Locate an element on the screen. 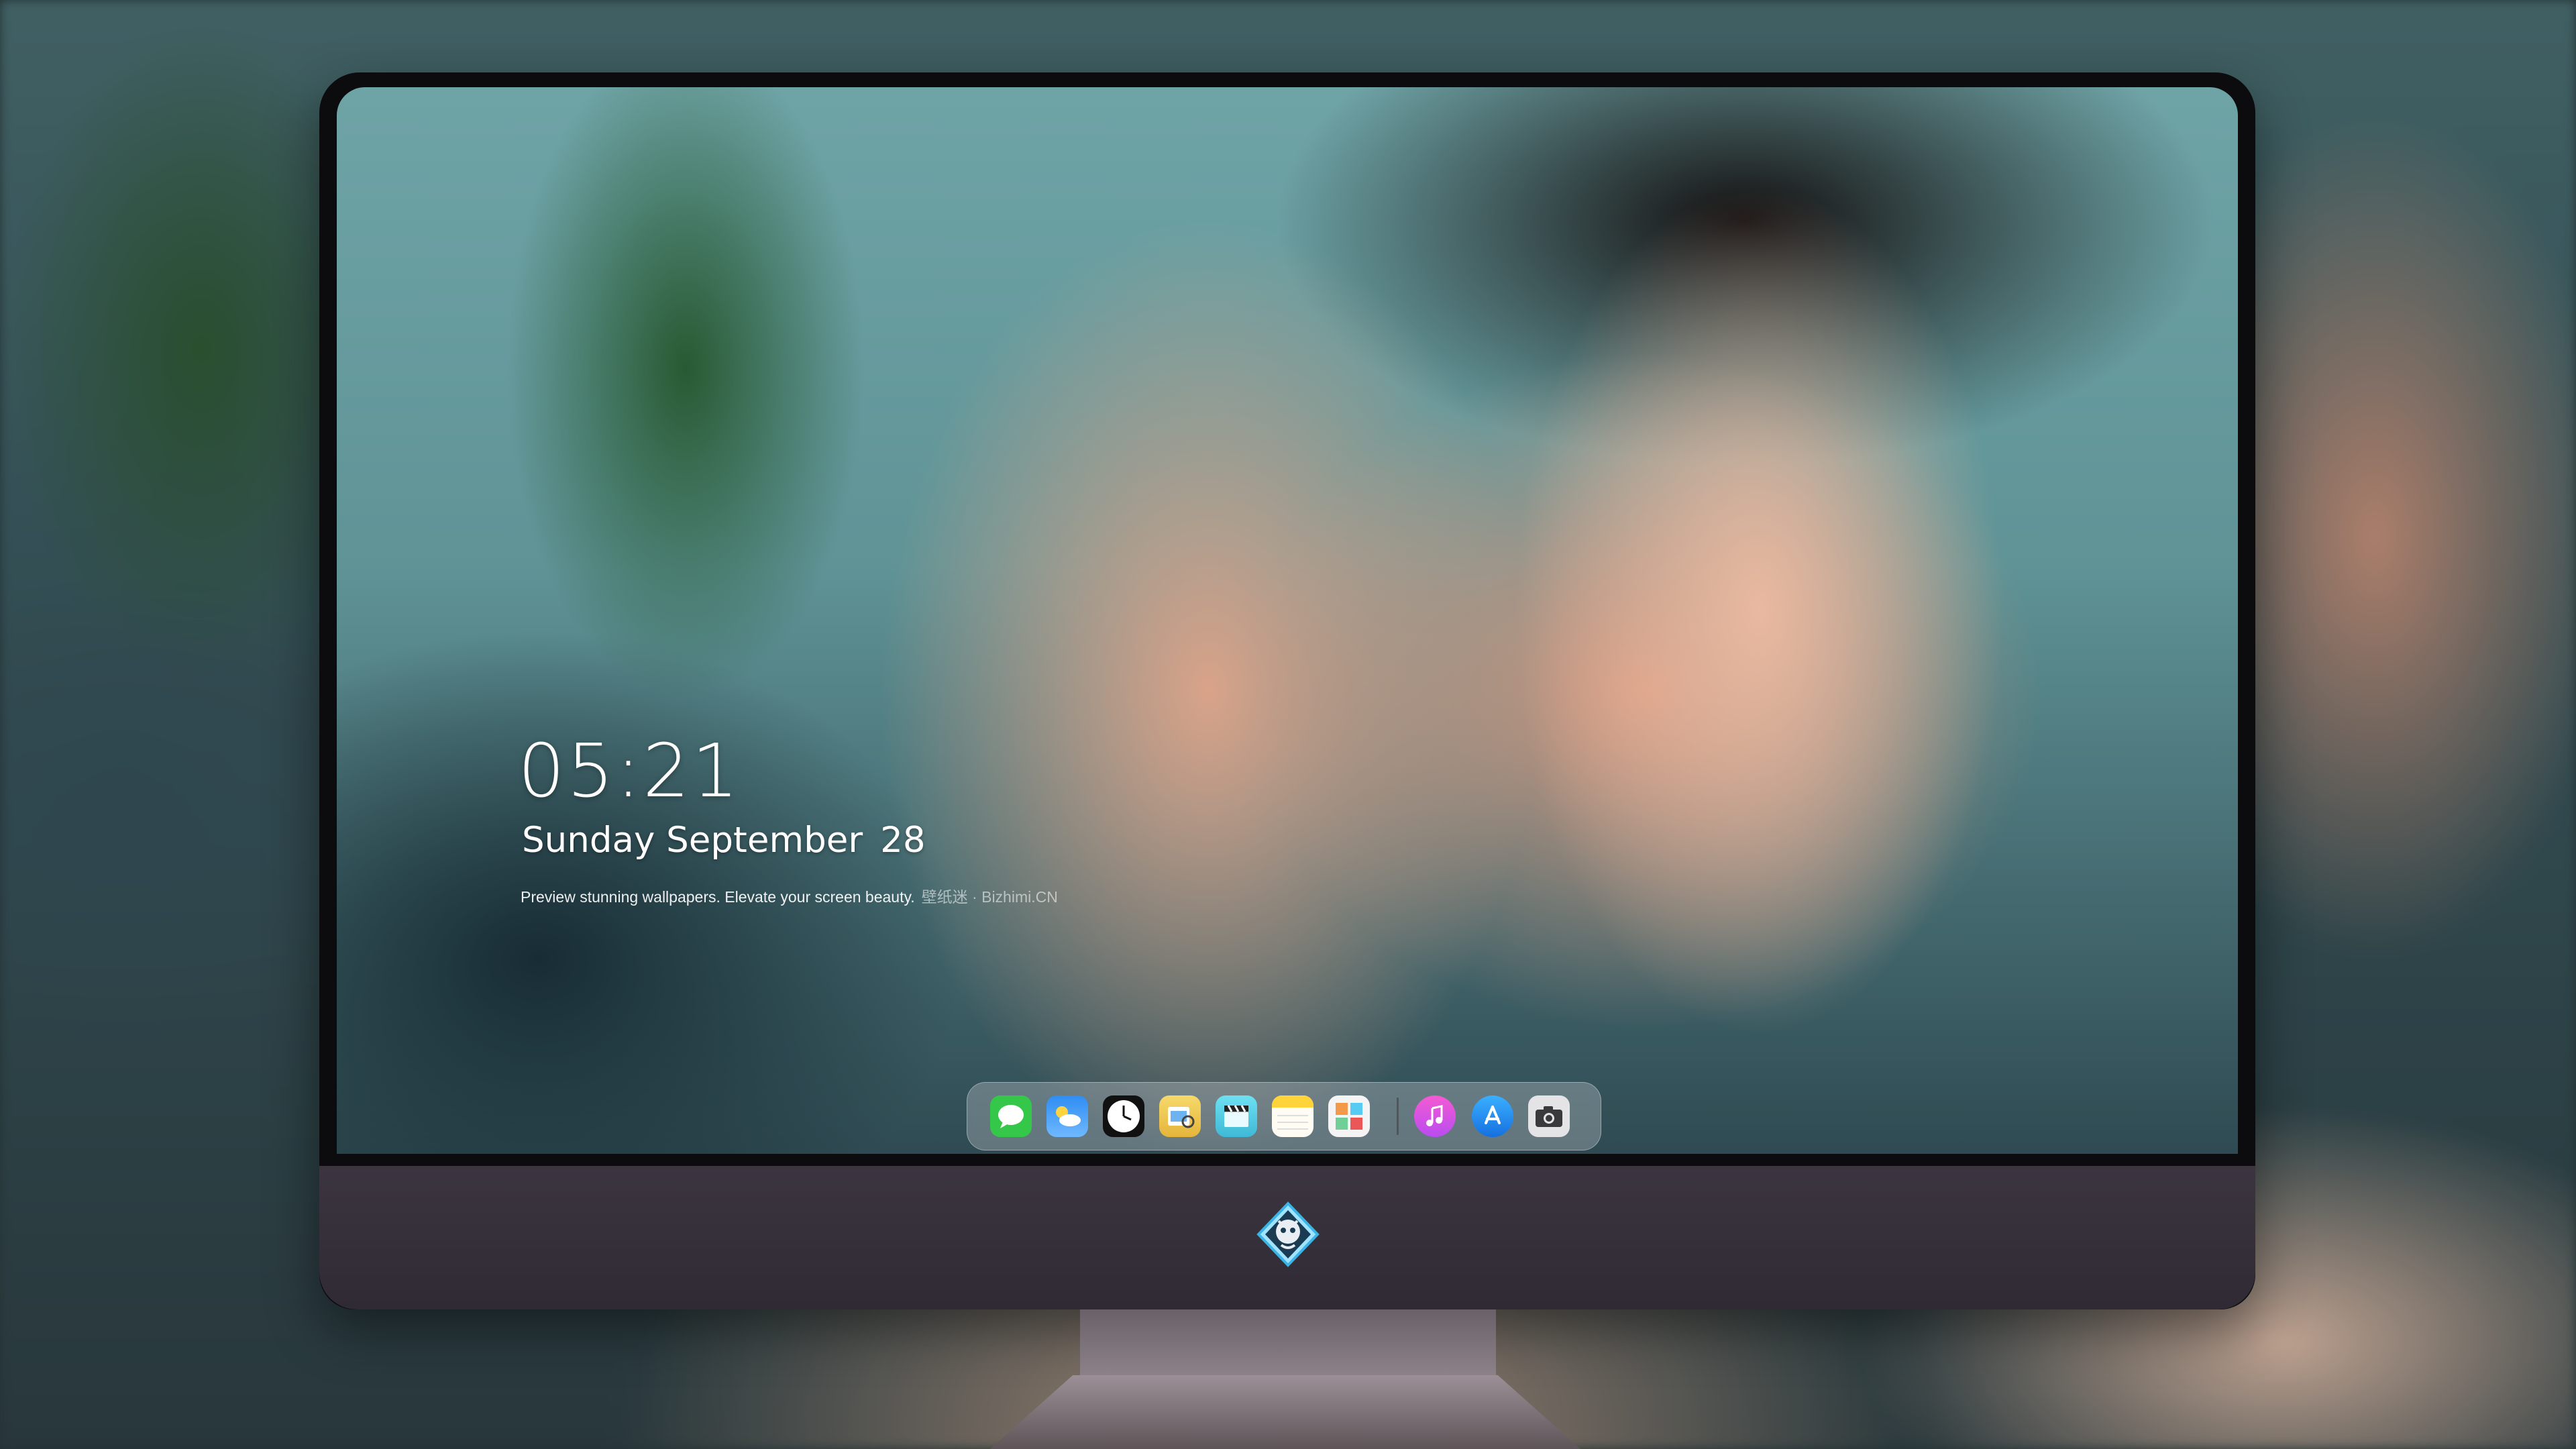  clapper-icon is located at coordinates (1236, 1116).